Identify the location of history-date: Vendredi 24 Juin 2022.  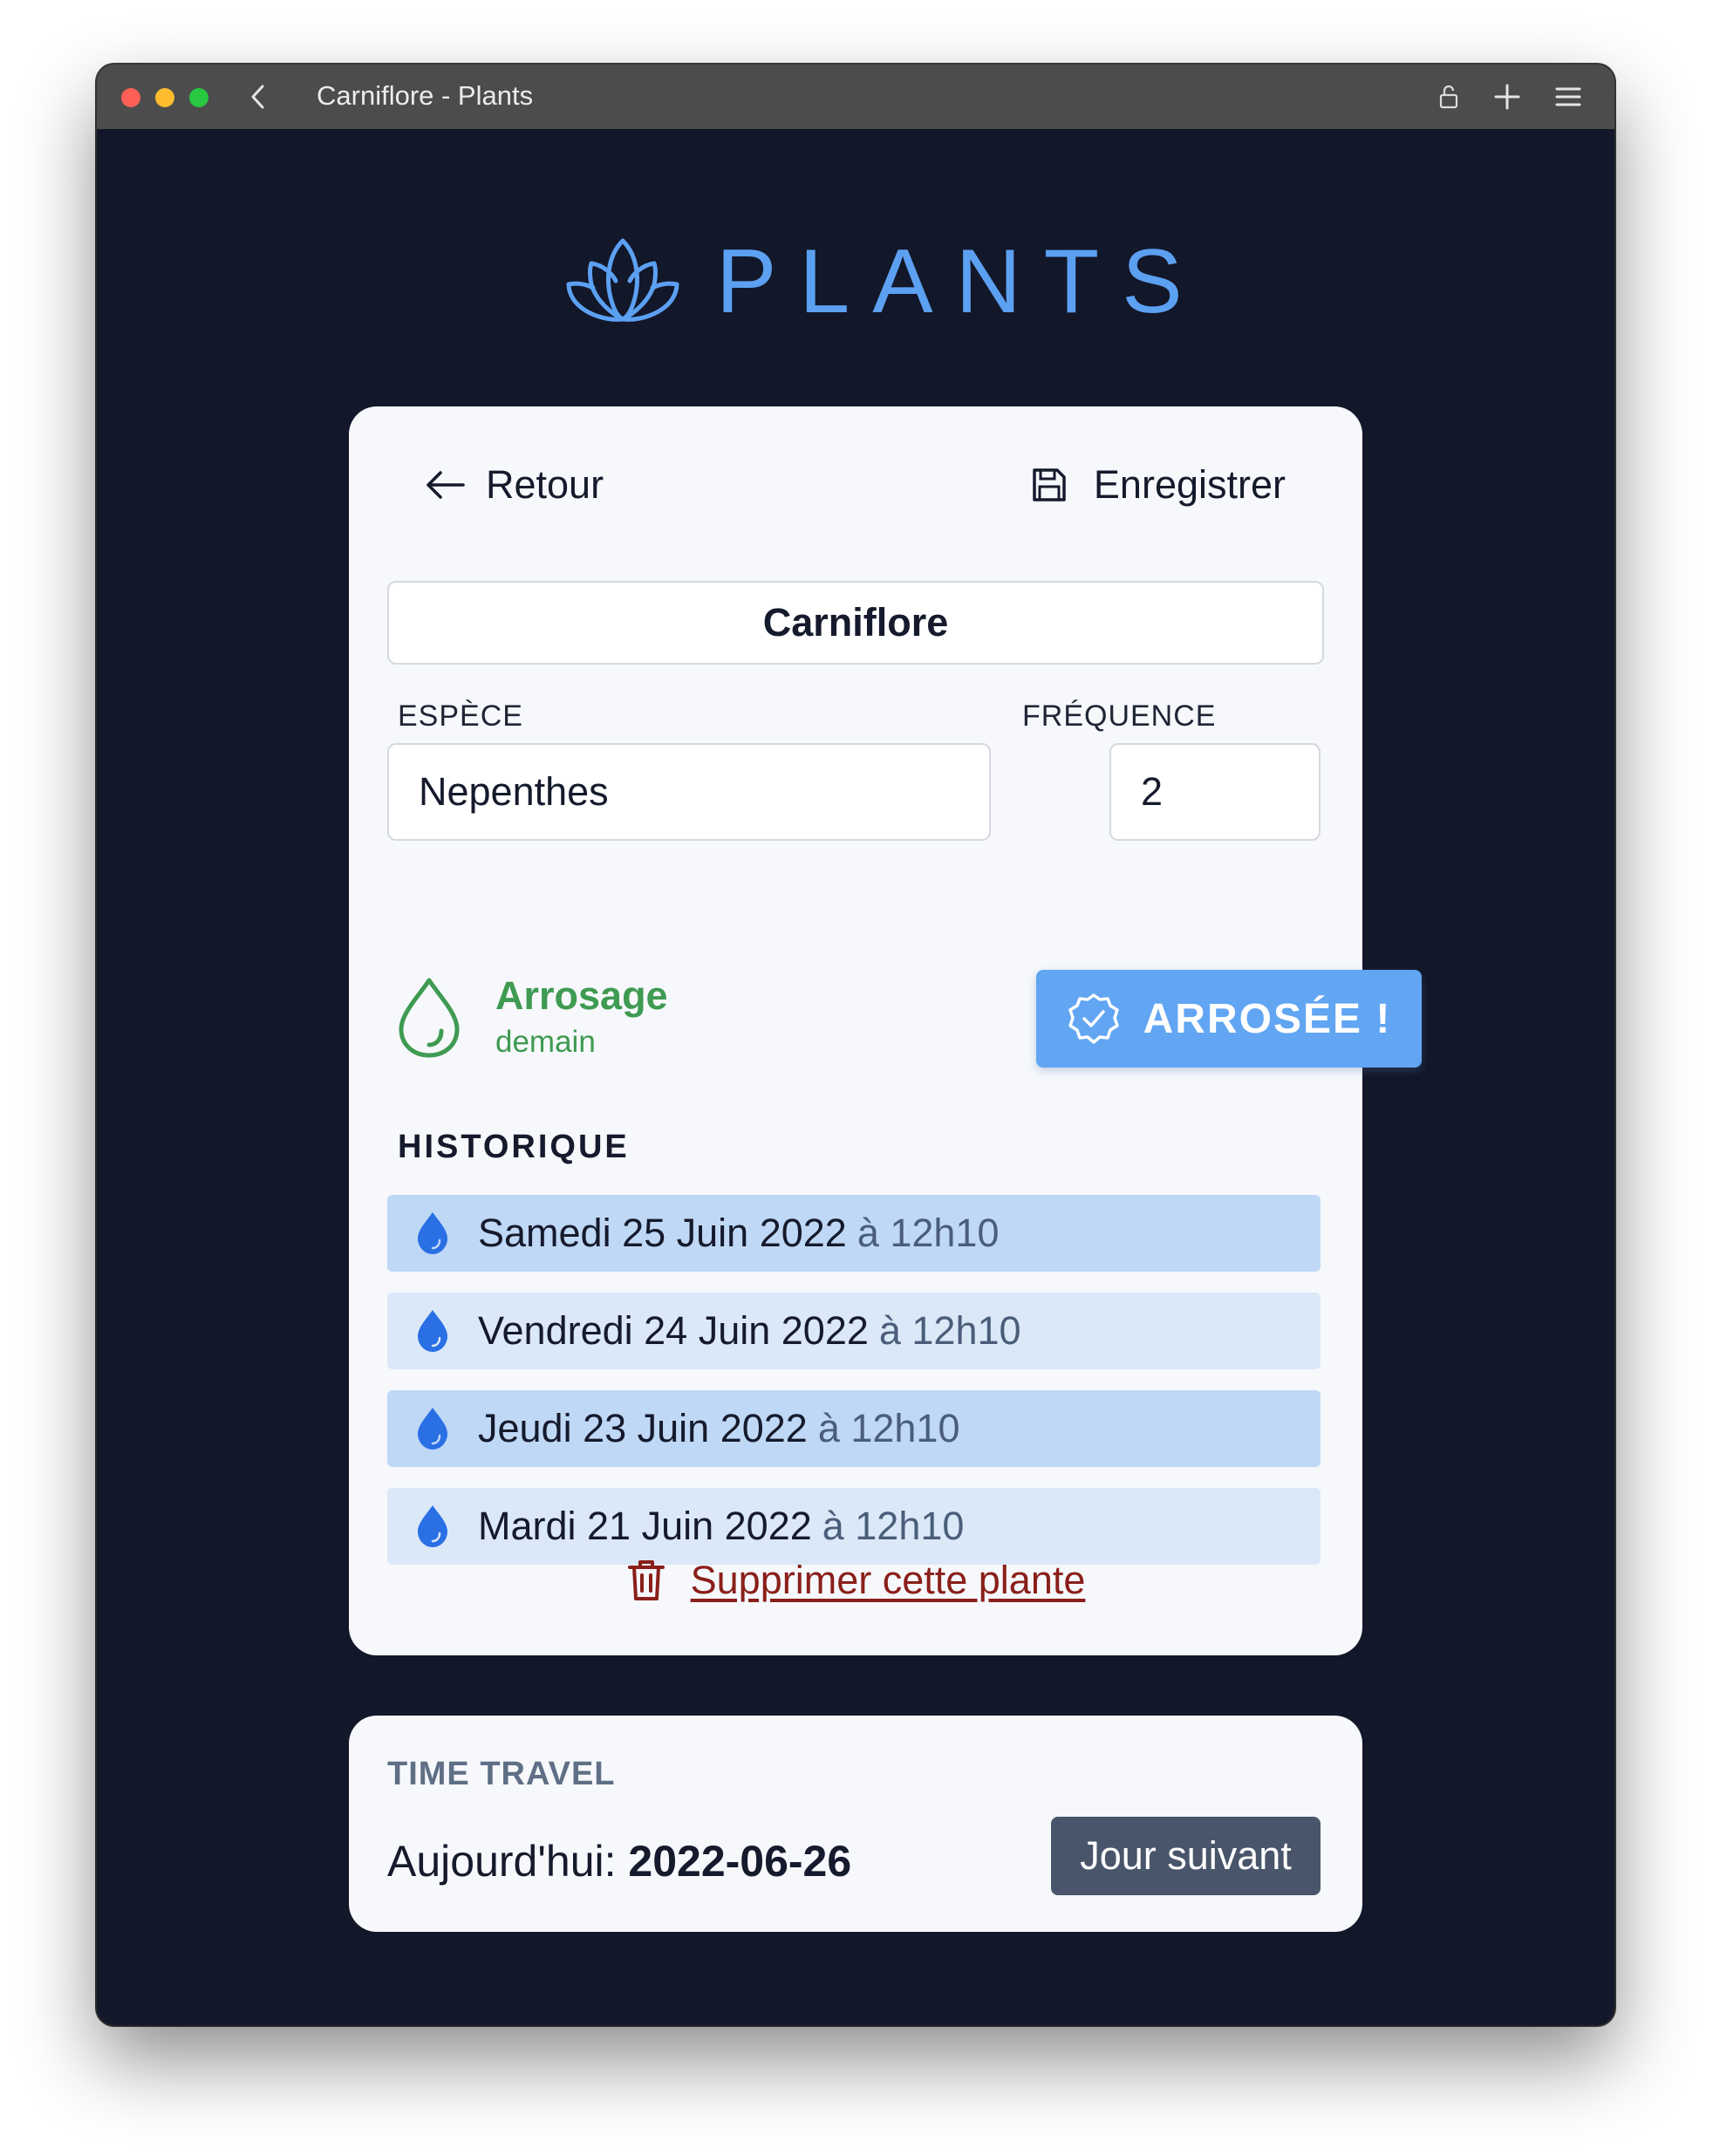
(673, 1330).